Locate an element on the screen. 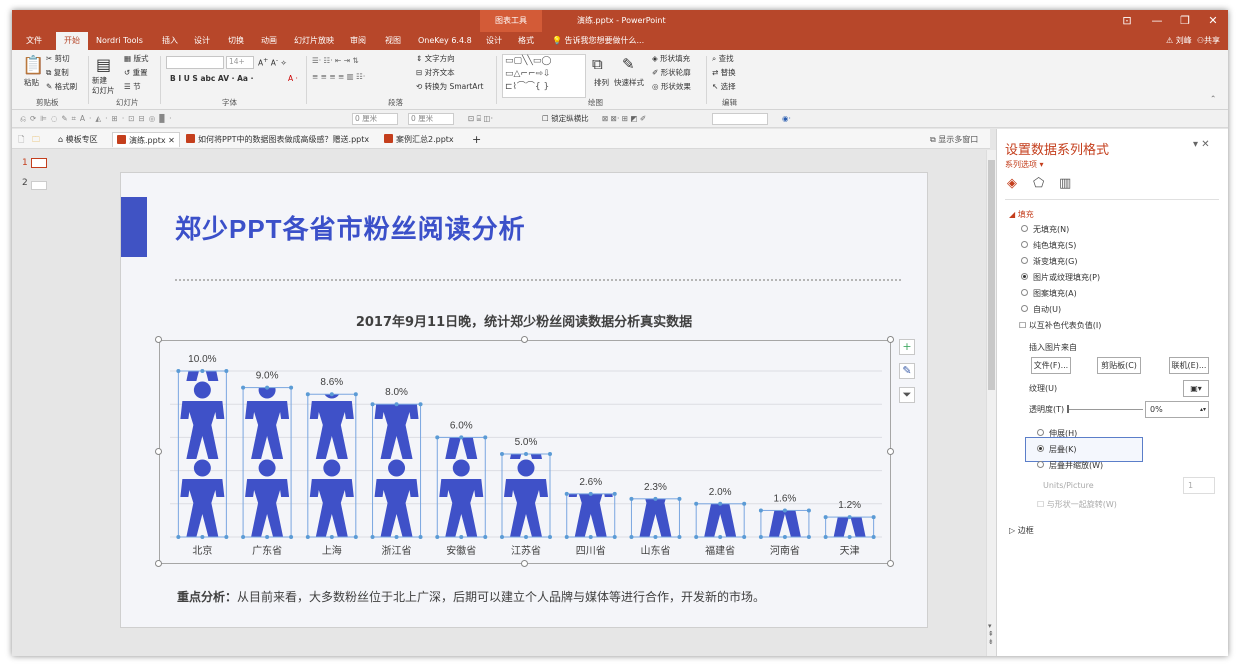  font-color-button: A · is located at coordinates (293, 79).